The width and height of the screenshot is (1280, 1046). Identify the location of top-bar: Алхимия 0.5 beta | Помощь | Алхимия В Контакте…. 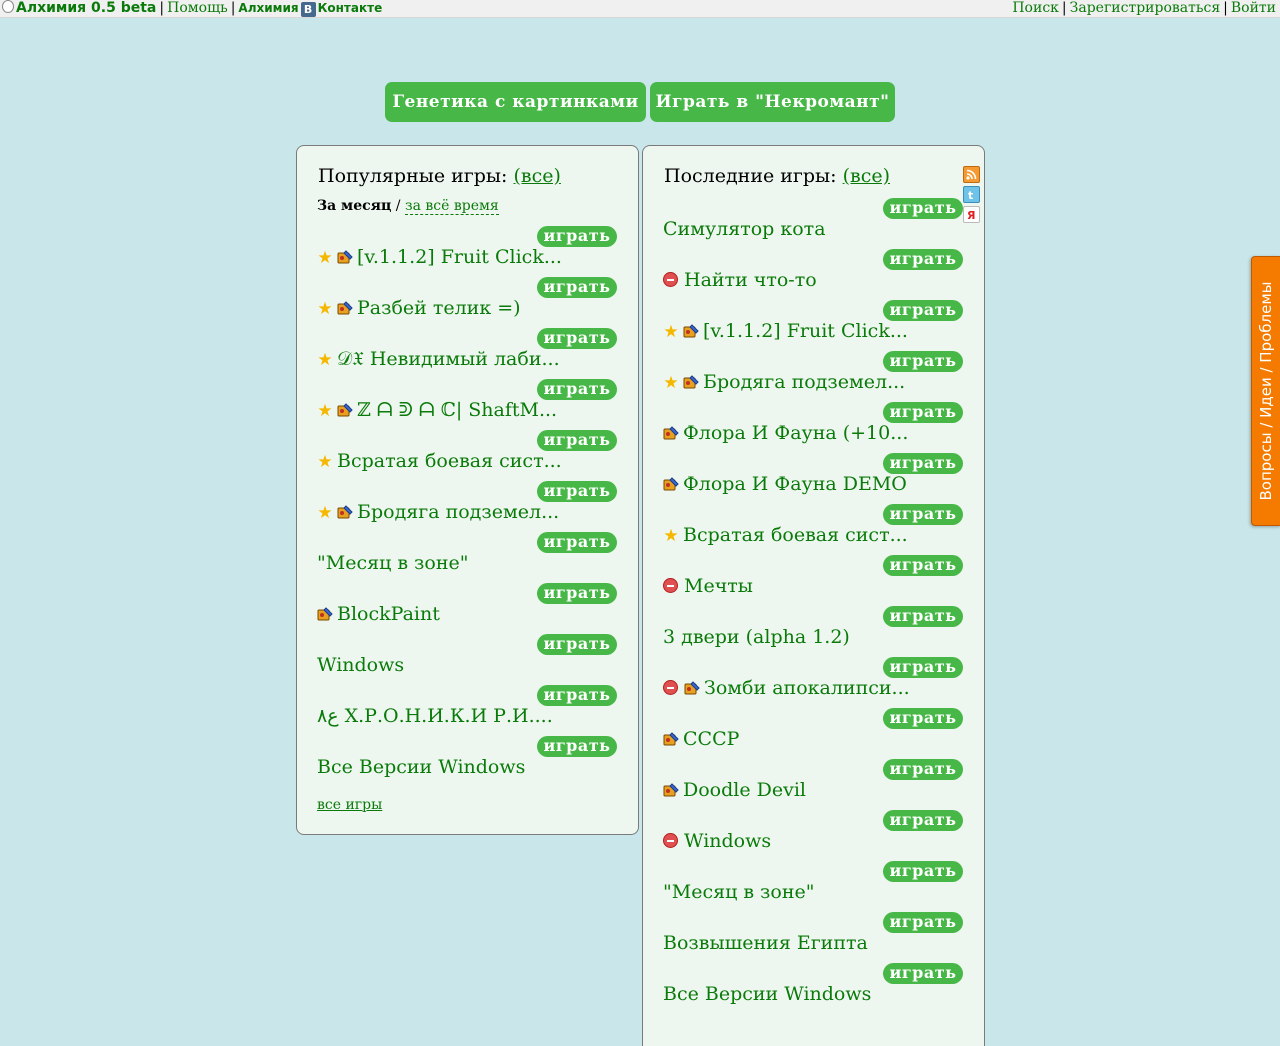
(640, 9).